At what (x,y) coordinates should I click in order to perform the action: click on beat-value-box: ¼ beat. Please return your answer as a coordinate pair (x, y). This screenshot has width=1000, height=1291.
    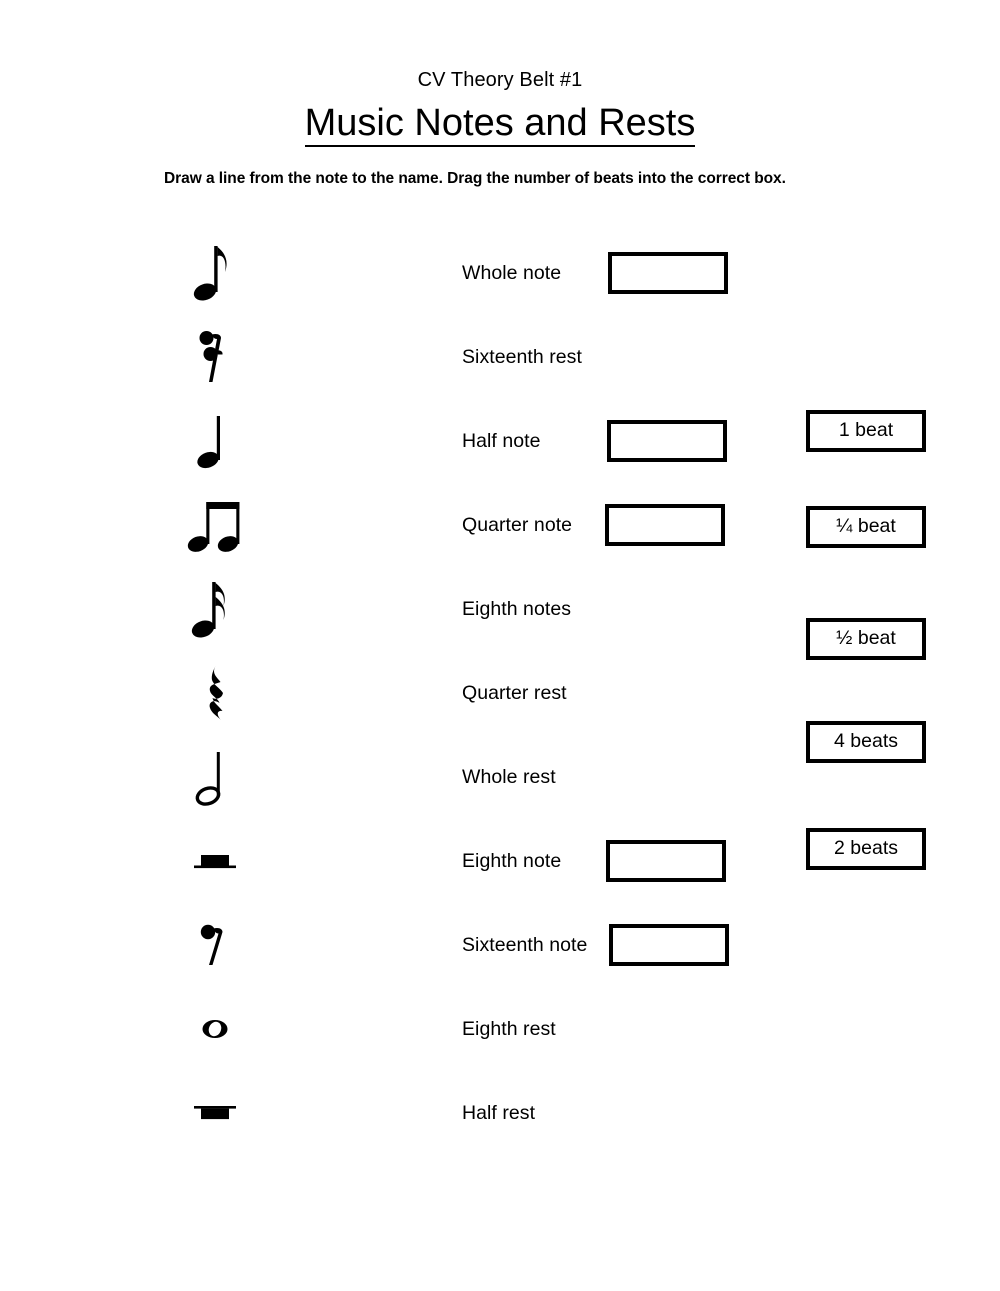
    Looking at the image, I should click on (866, 527).